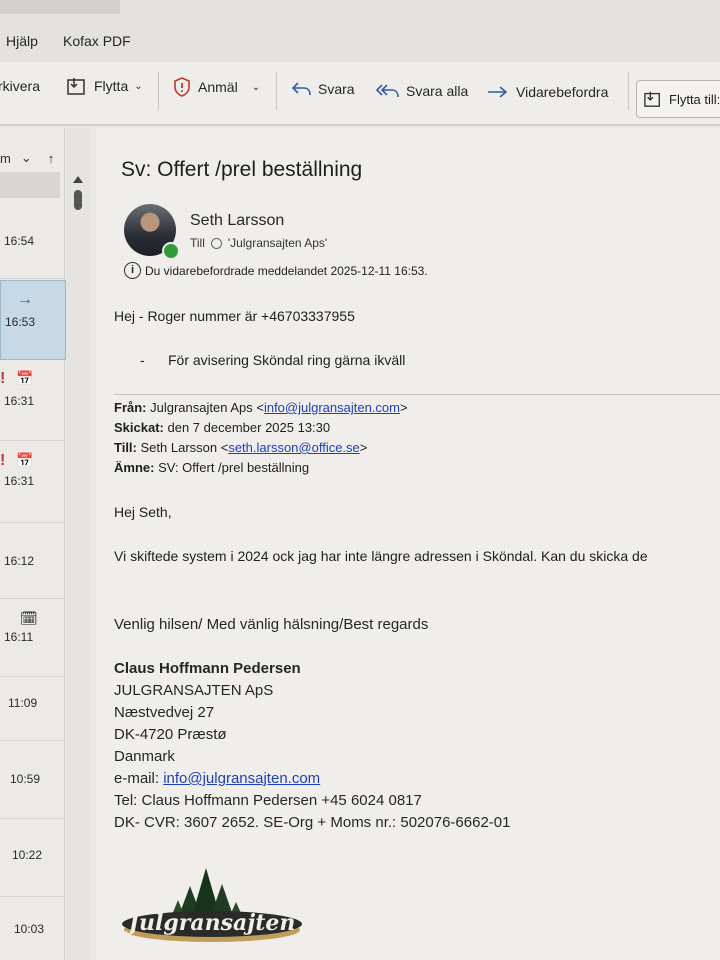 The width and height of the screenshot is (720, 960). I want to click on from-label: Från:, so click(130, 407).